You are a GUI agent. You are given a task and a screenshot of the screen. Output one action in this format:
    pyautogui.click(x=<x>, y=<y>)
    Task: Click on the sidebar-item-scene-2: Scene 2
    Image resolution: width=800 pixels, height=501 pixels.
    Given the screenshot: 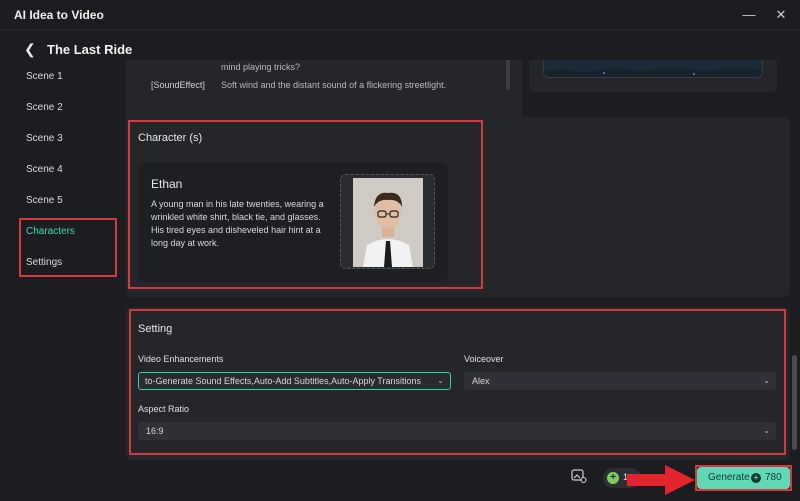 What is the action you would take?
    pyautogui.click(x=66, y=108)
    